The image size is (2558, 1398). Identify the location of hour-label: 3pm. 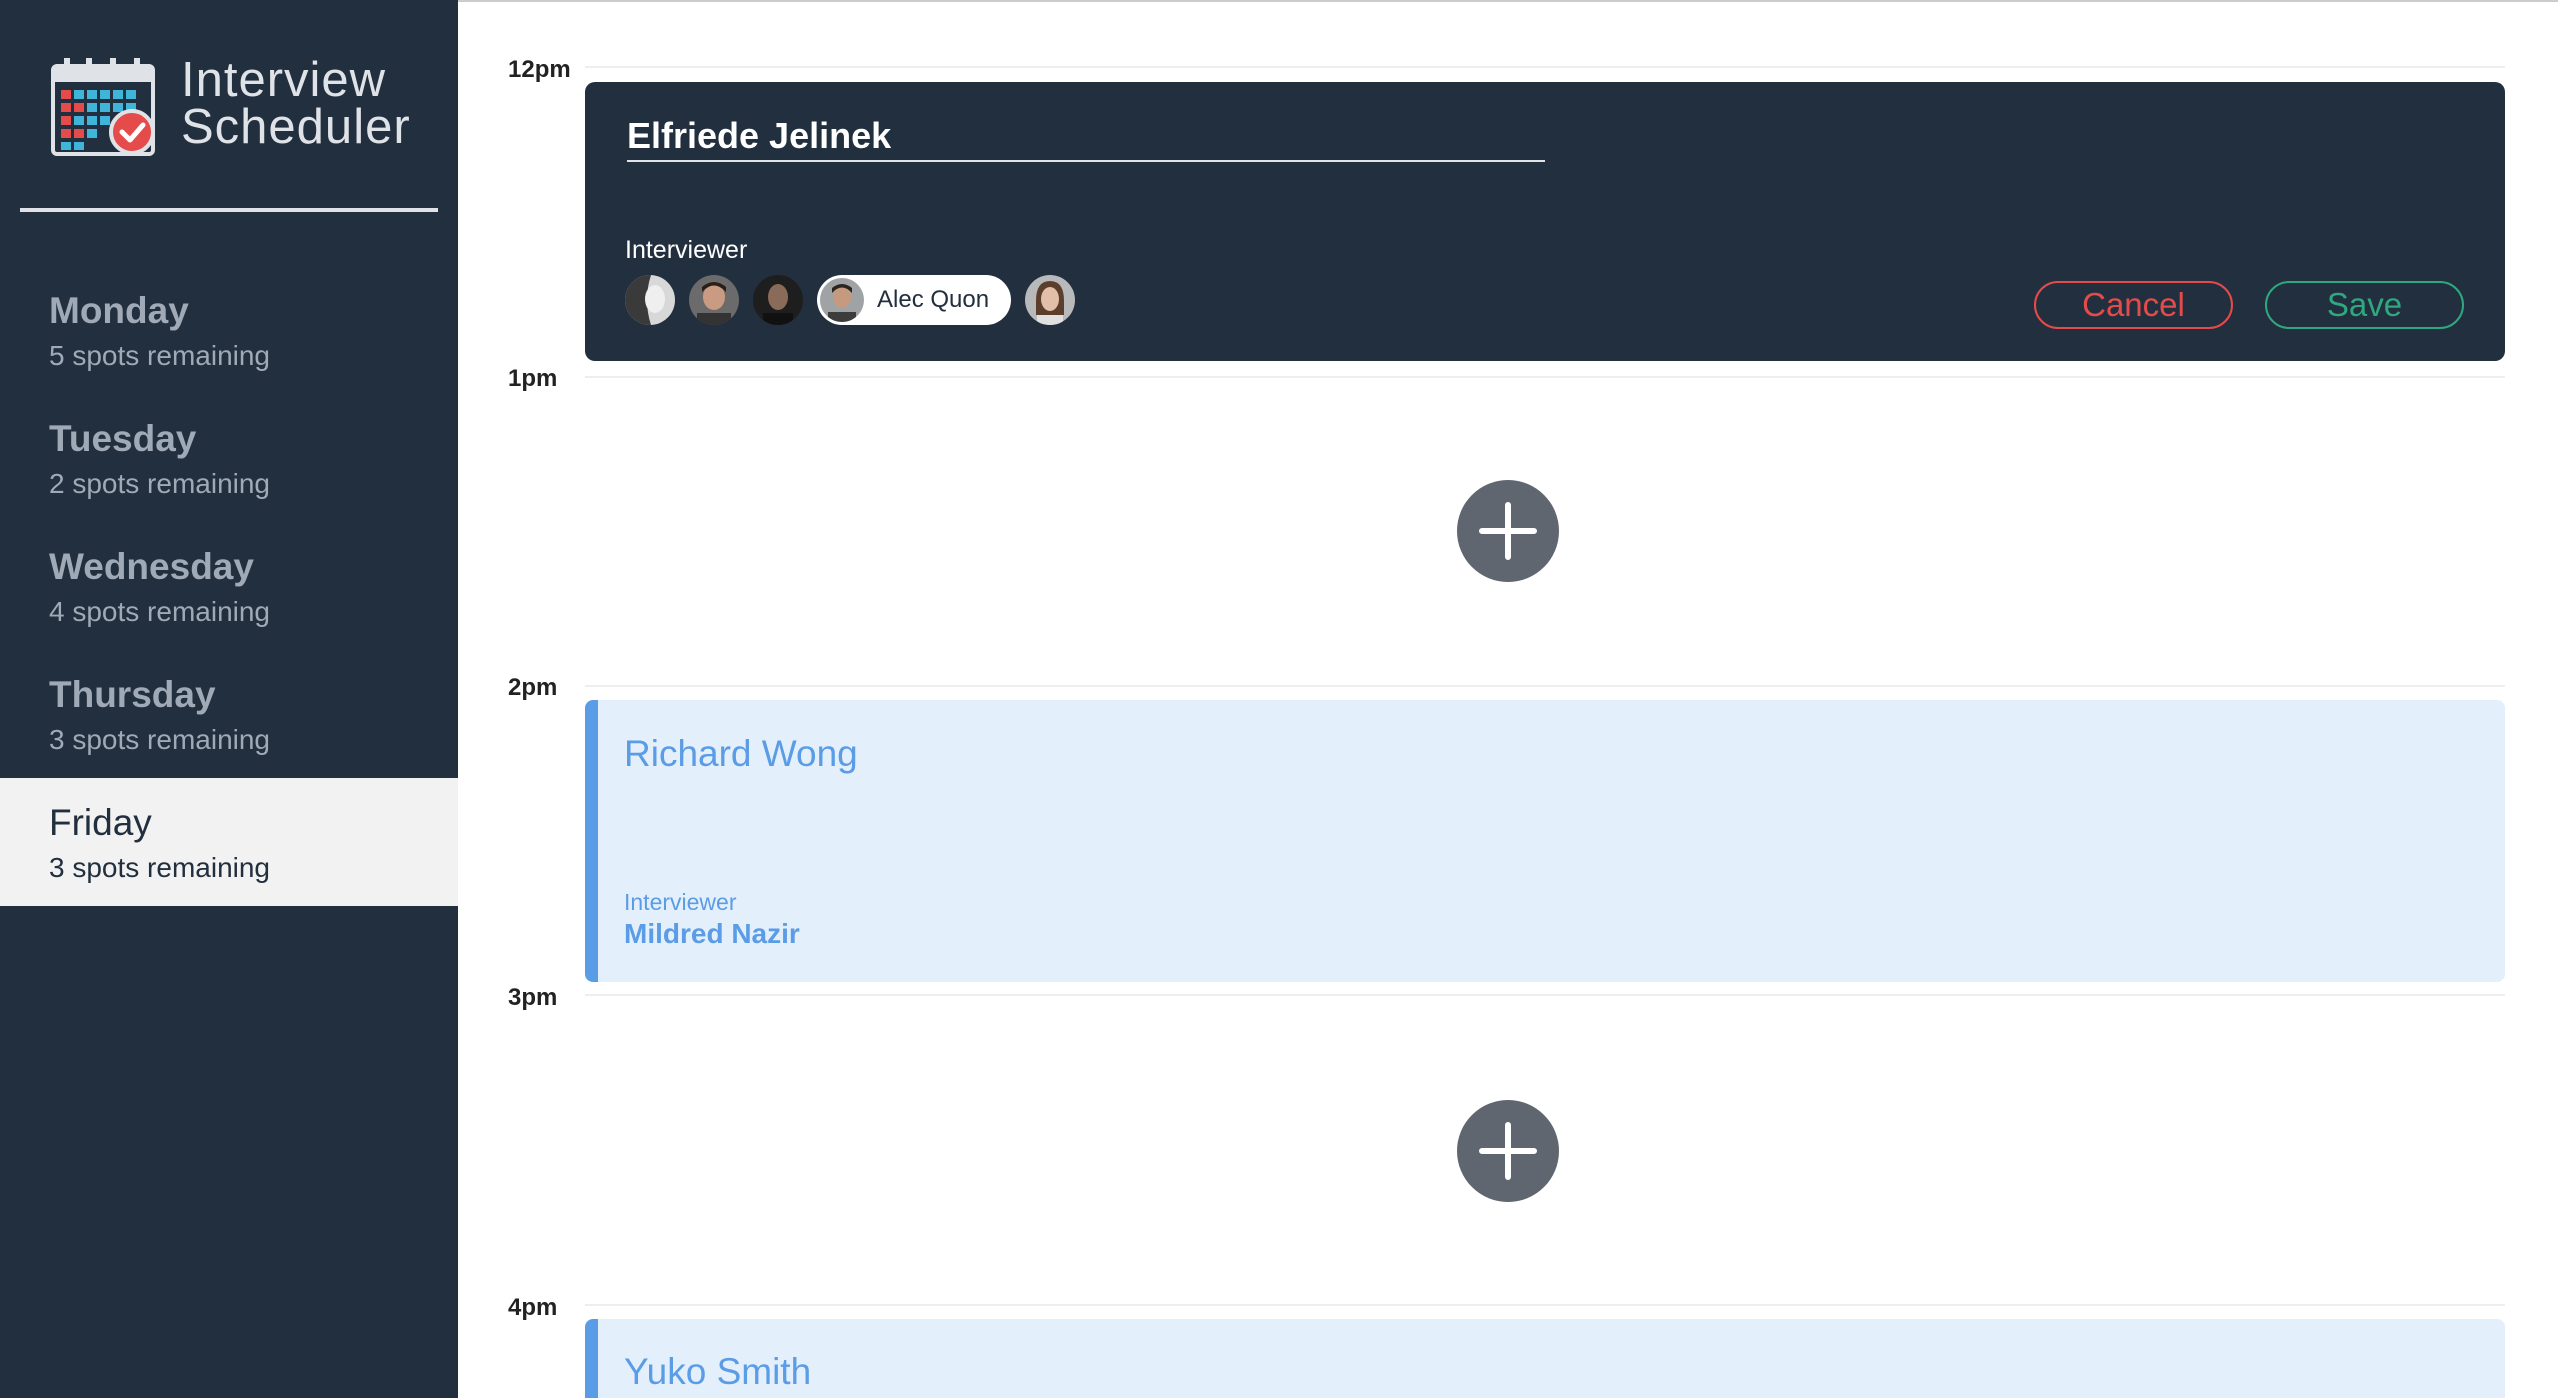
(533, 997).